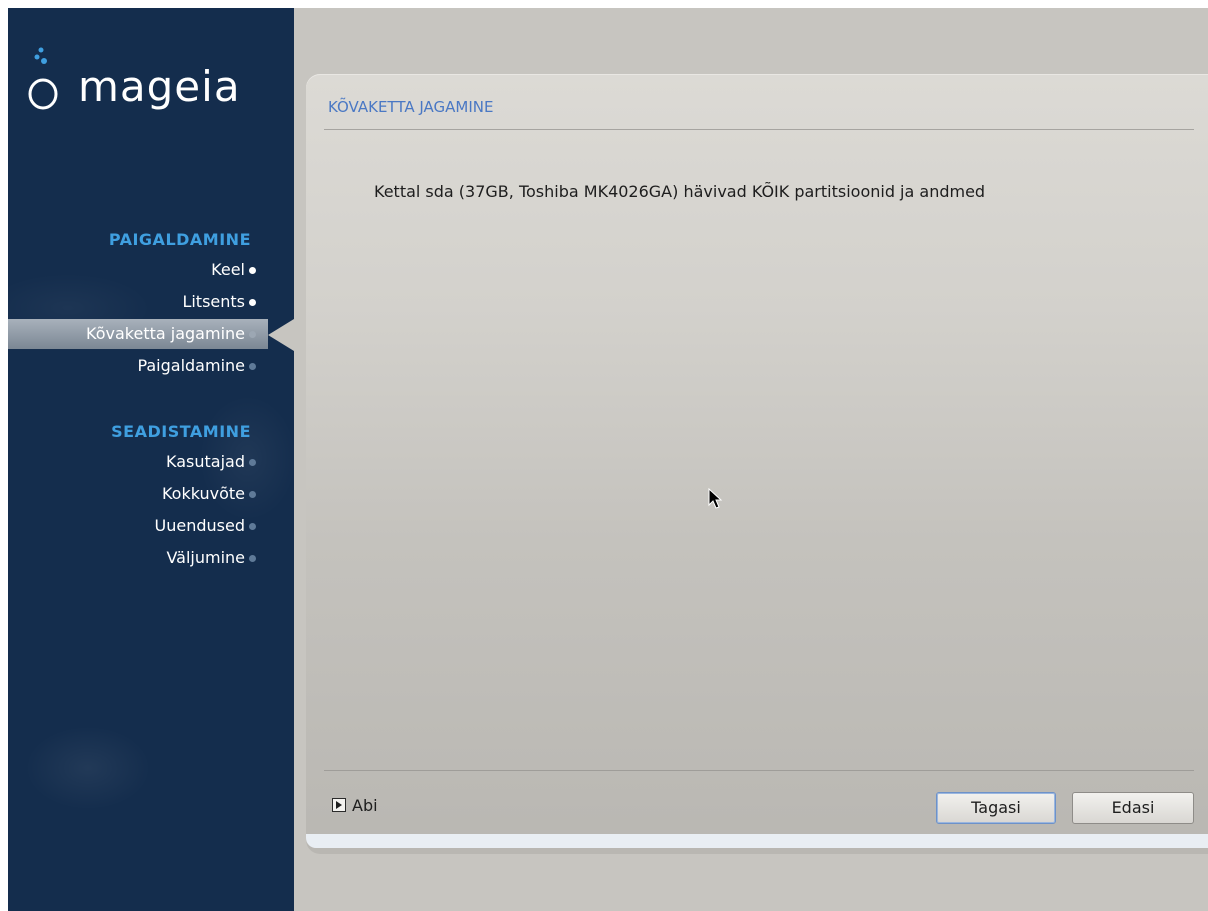 Image resolution: width=1208 pixels, height=911 pixels. I want to click on step-partitioning: Kõvaketta jagamine, so click(151, 335).